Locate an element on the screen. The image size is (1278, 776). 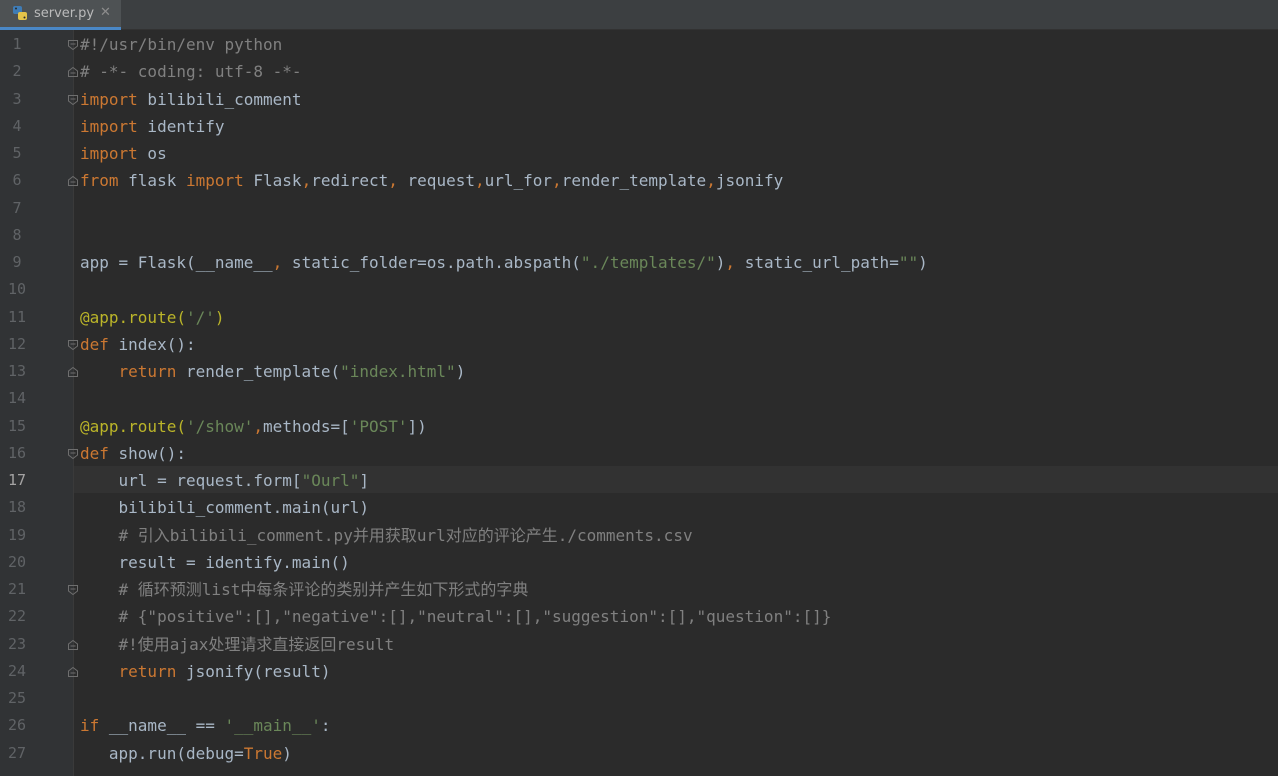
line-number: 21 is located at coordinates (17, 589).